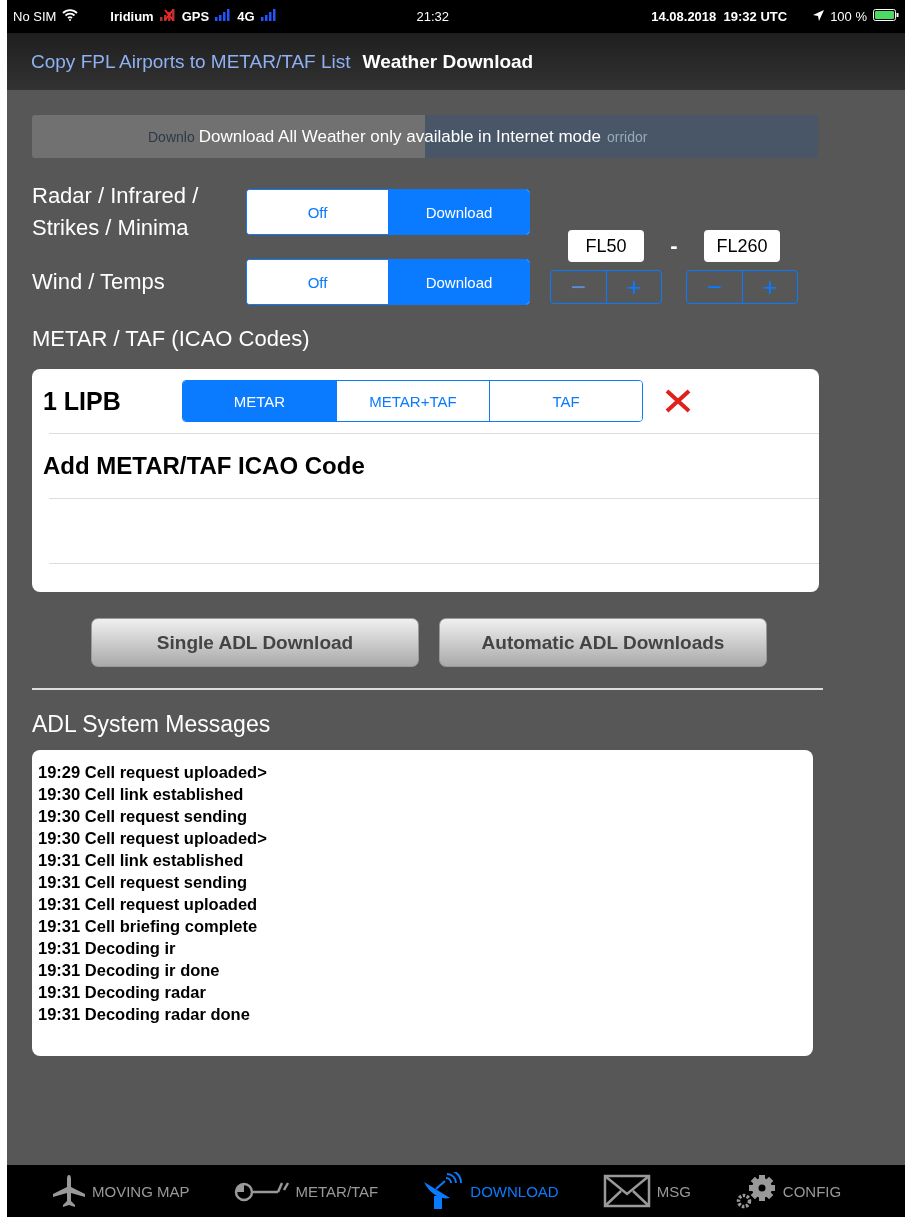 The image size is (905, 1217). I want to click on log-line: 19:31 Cell request sending, so click(143, 882).